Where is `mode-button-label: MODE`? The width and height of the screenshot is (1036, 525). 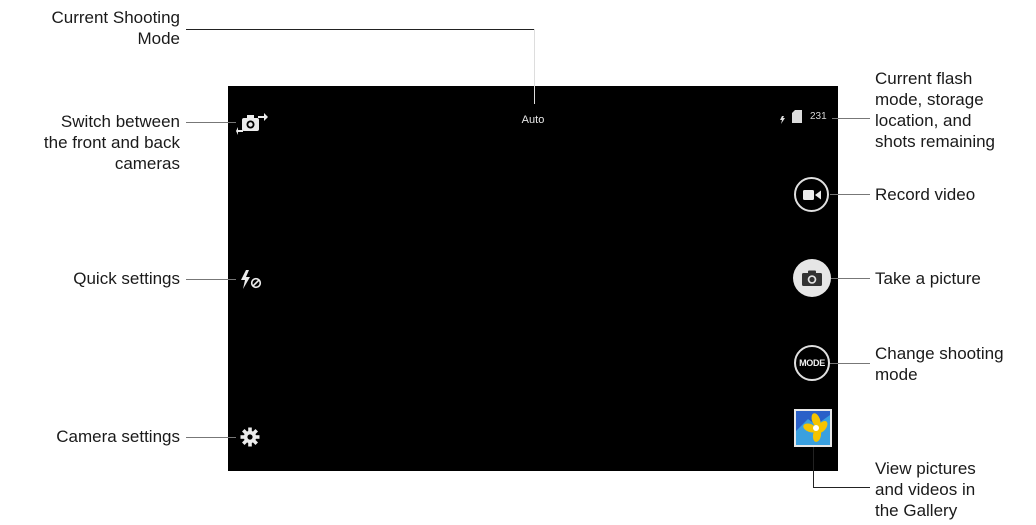 mode-button-label: MODE is located at coordinates (812, 363).